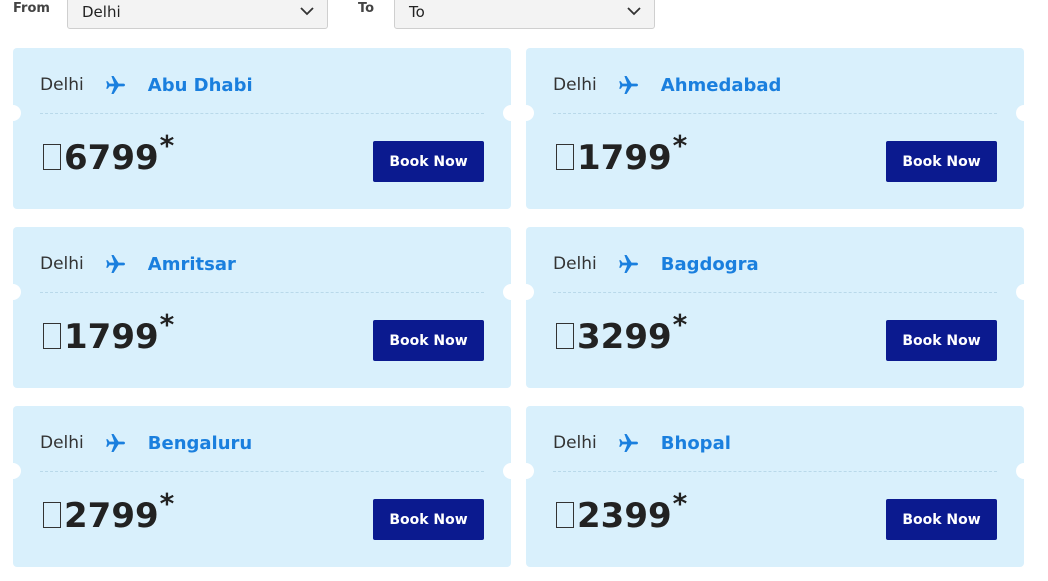  I want to click on to-select-value: To, so click(417, 12).